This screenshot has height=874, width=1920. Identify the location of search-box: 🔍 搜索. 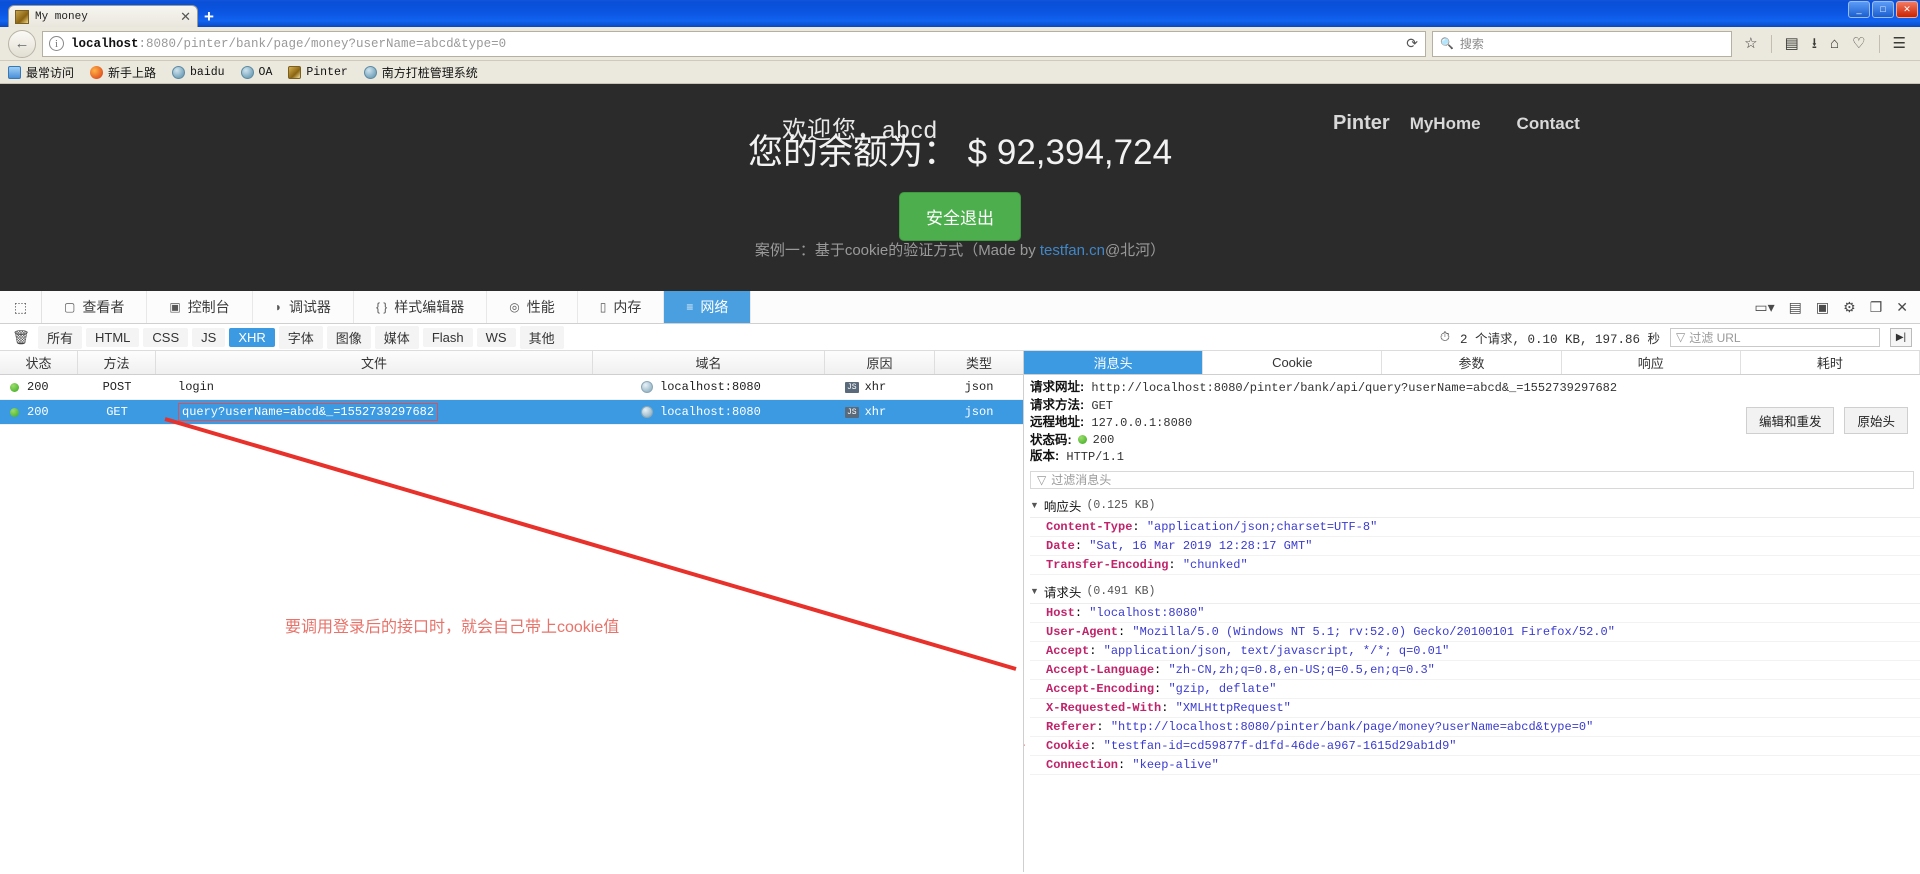
(1582, 43).